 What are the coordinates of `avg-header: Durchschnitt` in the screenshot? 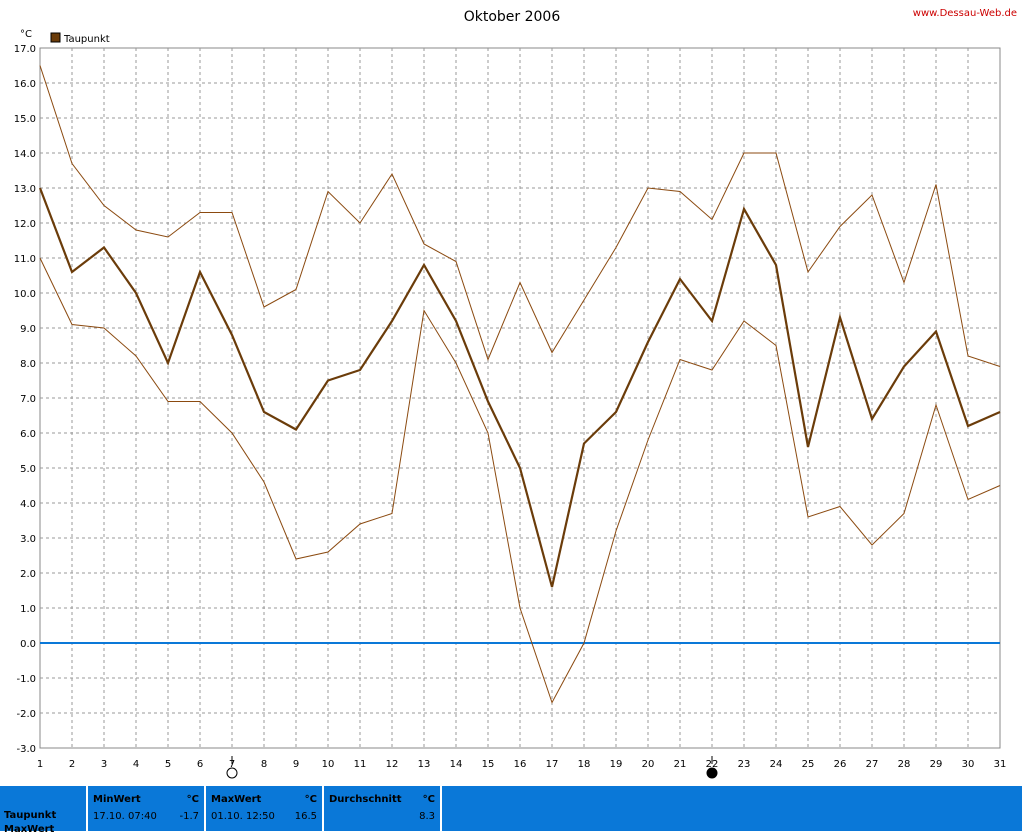 It's located at (365, 799).